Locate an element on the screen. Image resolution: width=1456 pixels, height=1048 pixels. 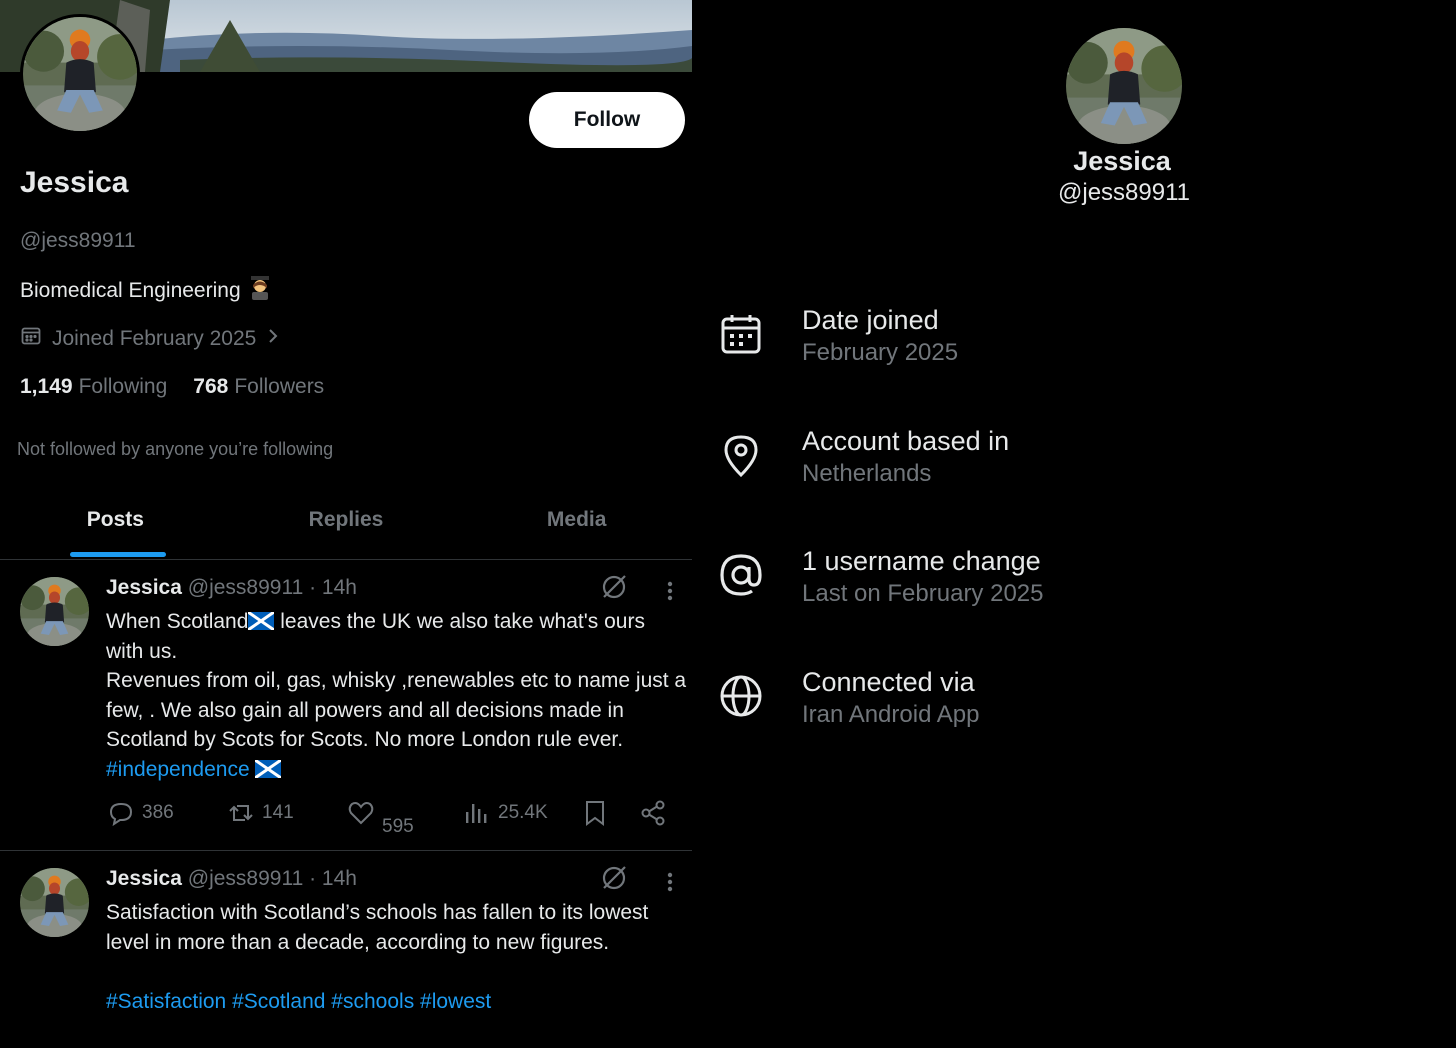
info-row-date-joined: Date joined February 2025 is located at coordinates (1081, 340).